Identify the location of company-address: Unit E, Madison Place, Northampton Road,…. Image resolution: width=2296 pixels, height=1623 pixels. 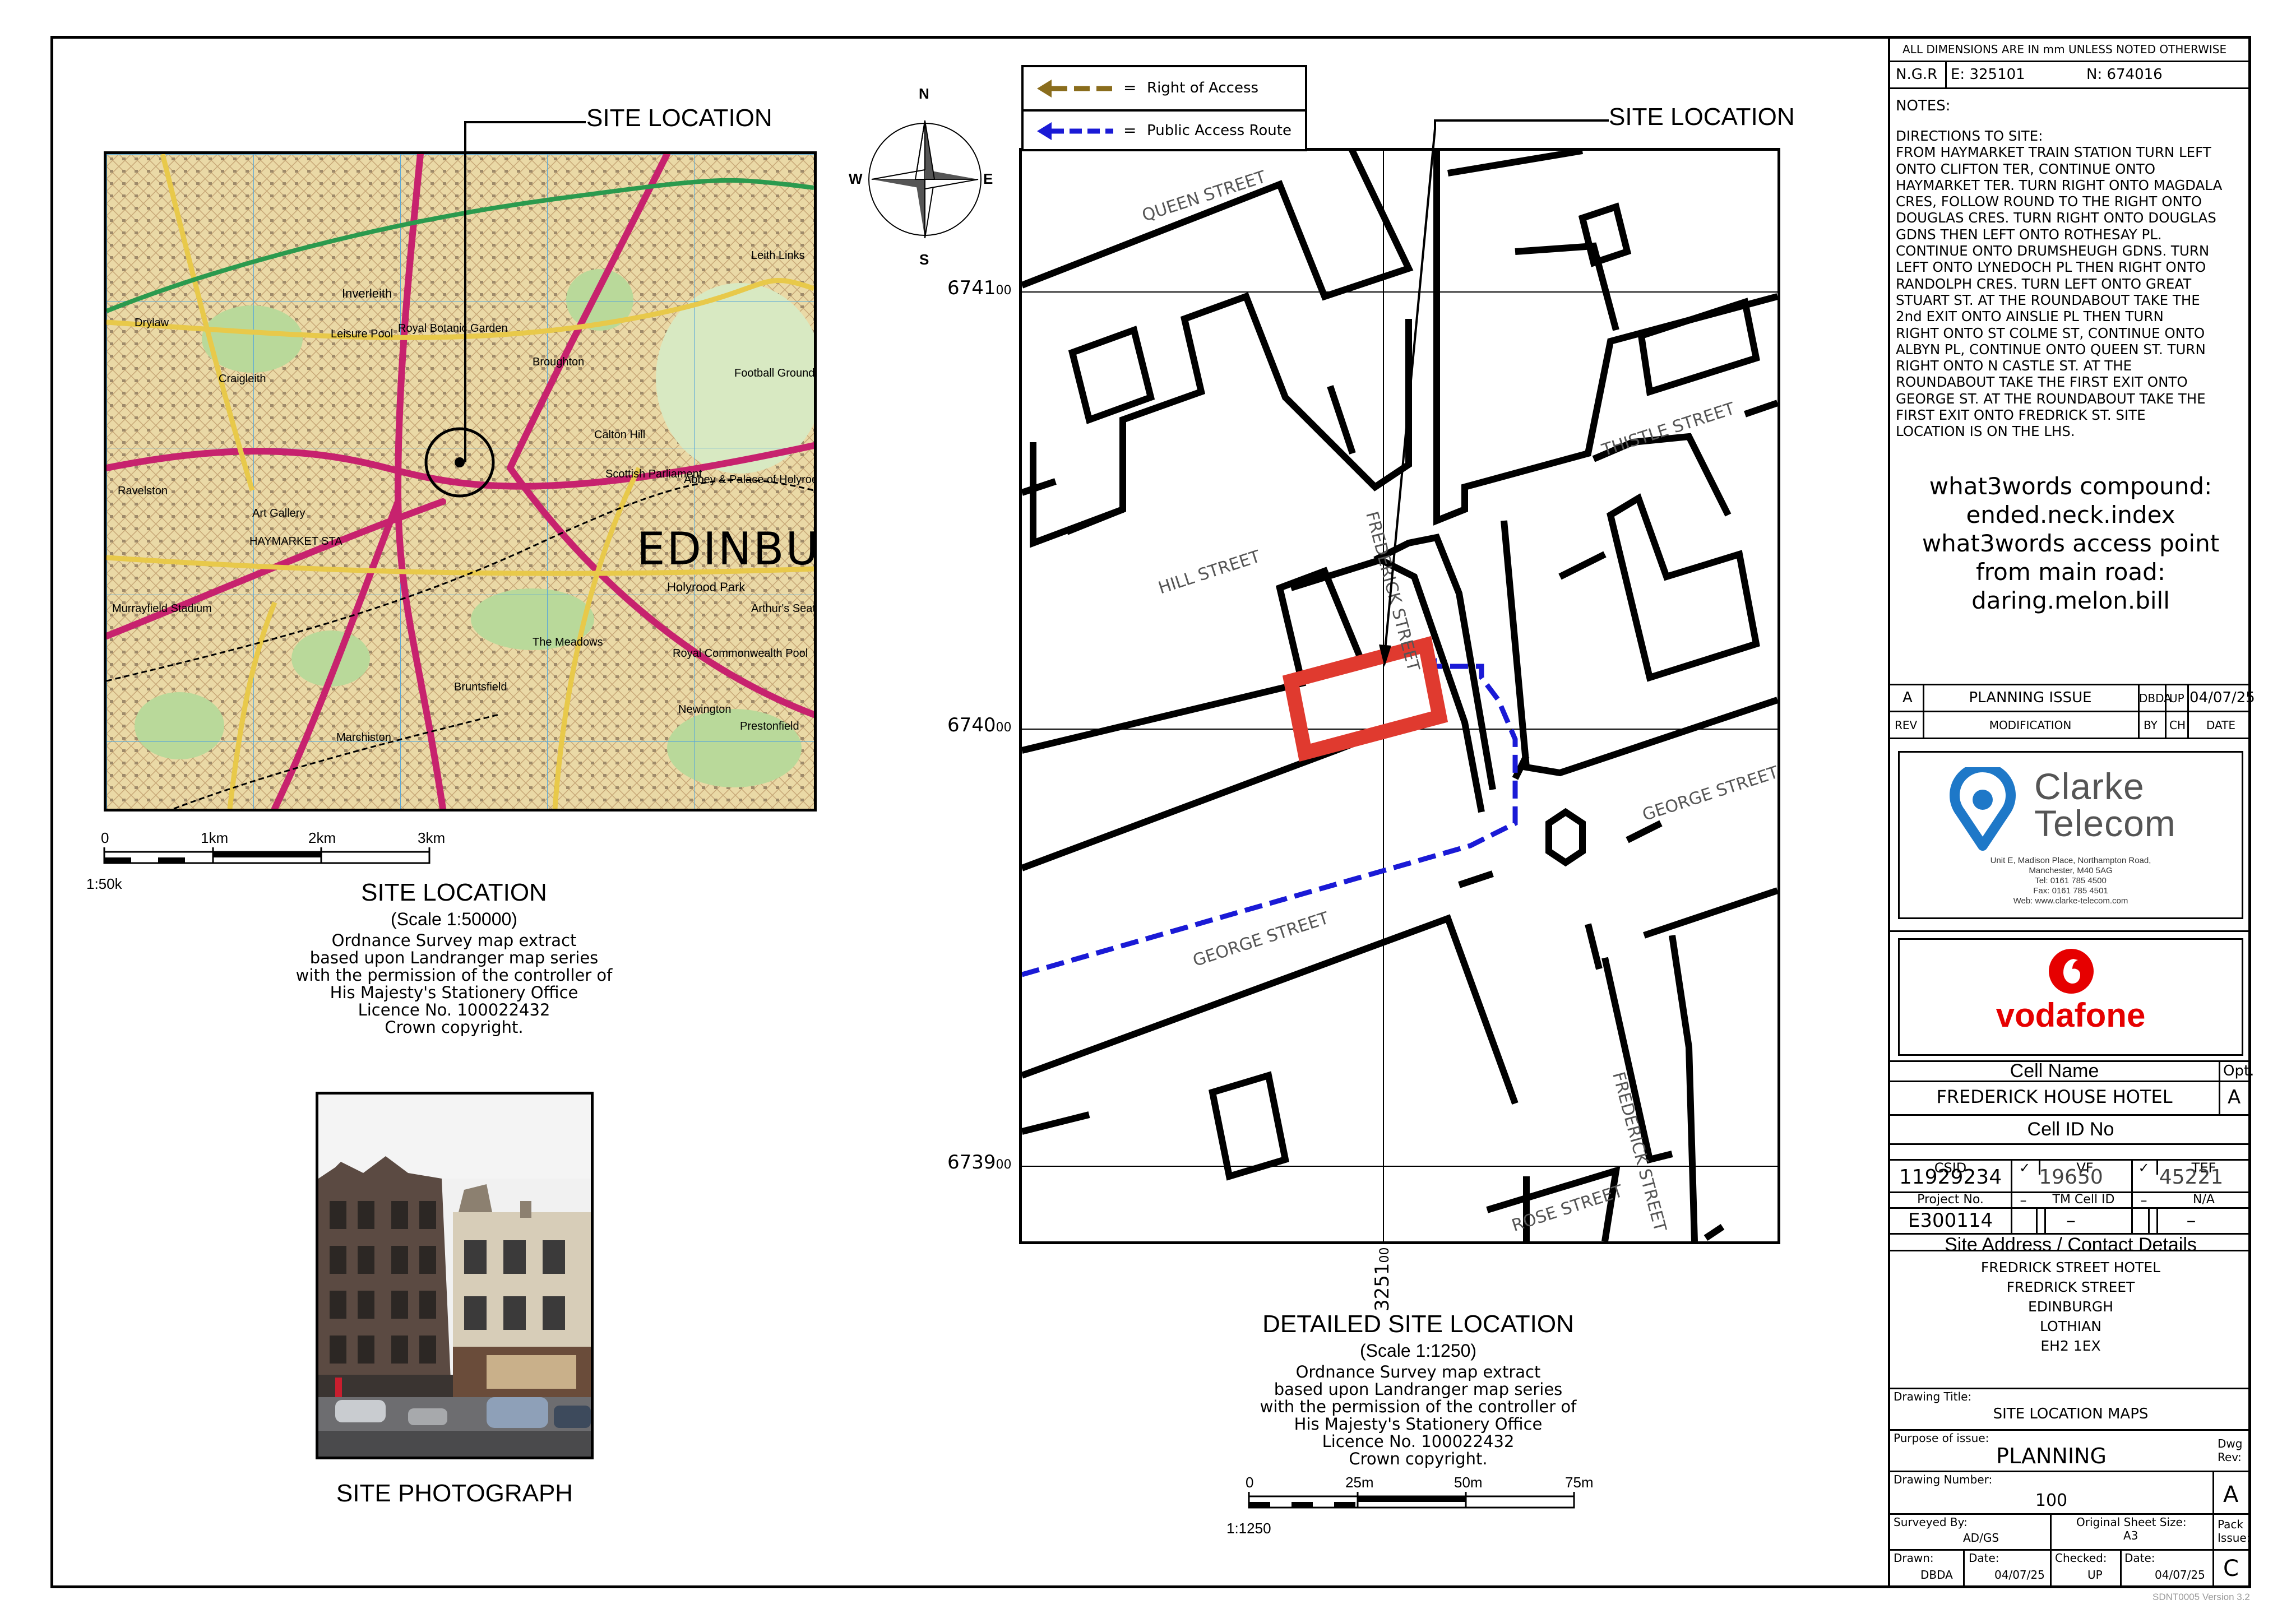
(2071, 881).